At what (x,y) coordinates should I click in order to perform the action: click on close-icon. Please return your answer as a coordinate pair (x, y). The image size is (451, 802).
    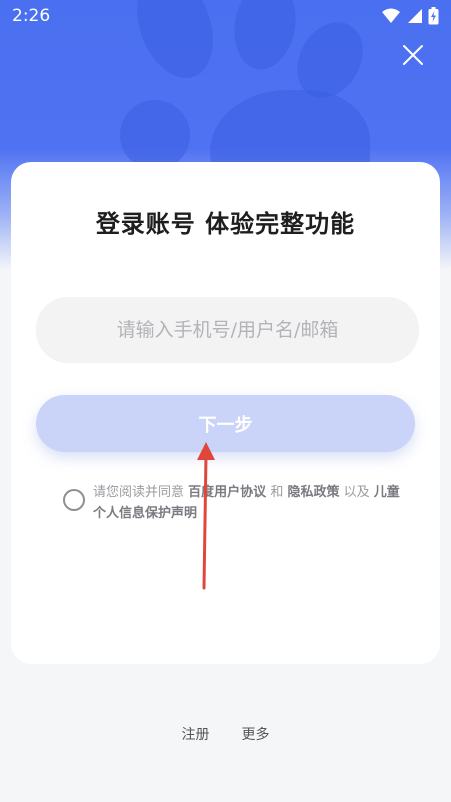
    Looking at the image, I should click on (413, 55).